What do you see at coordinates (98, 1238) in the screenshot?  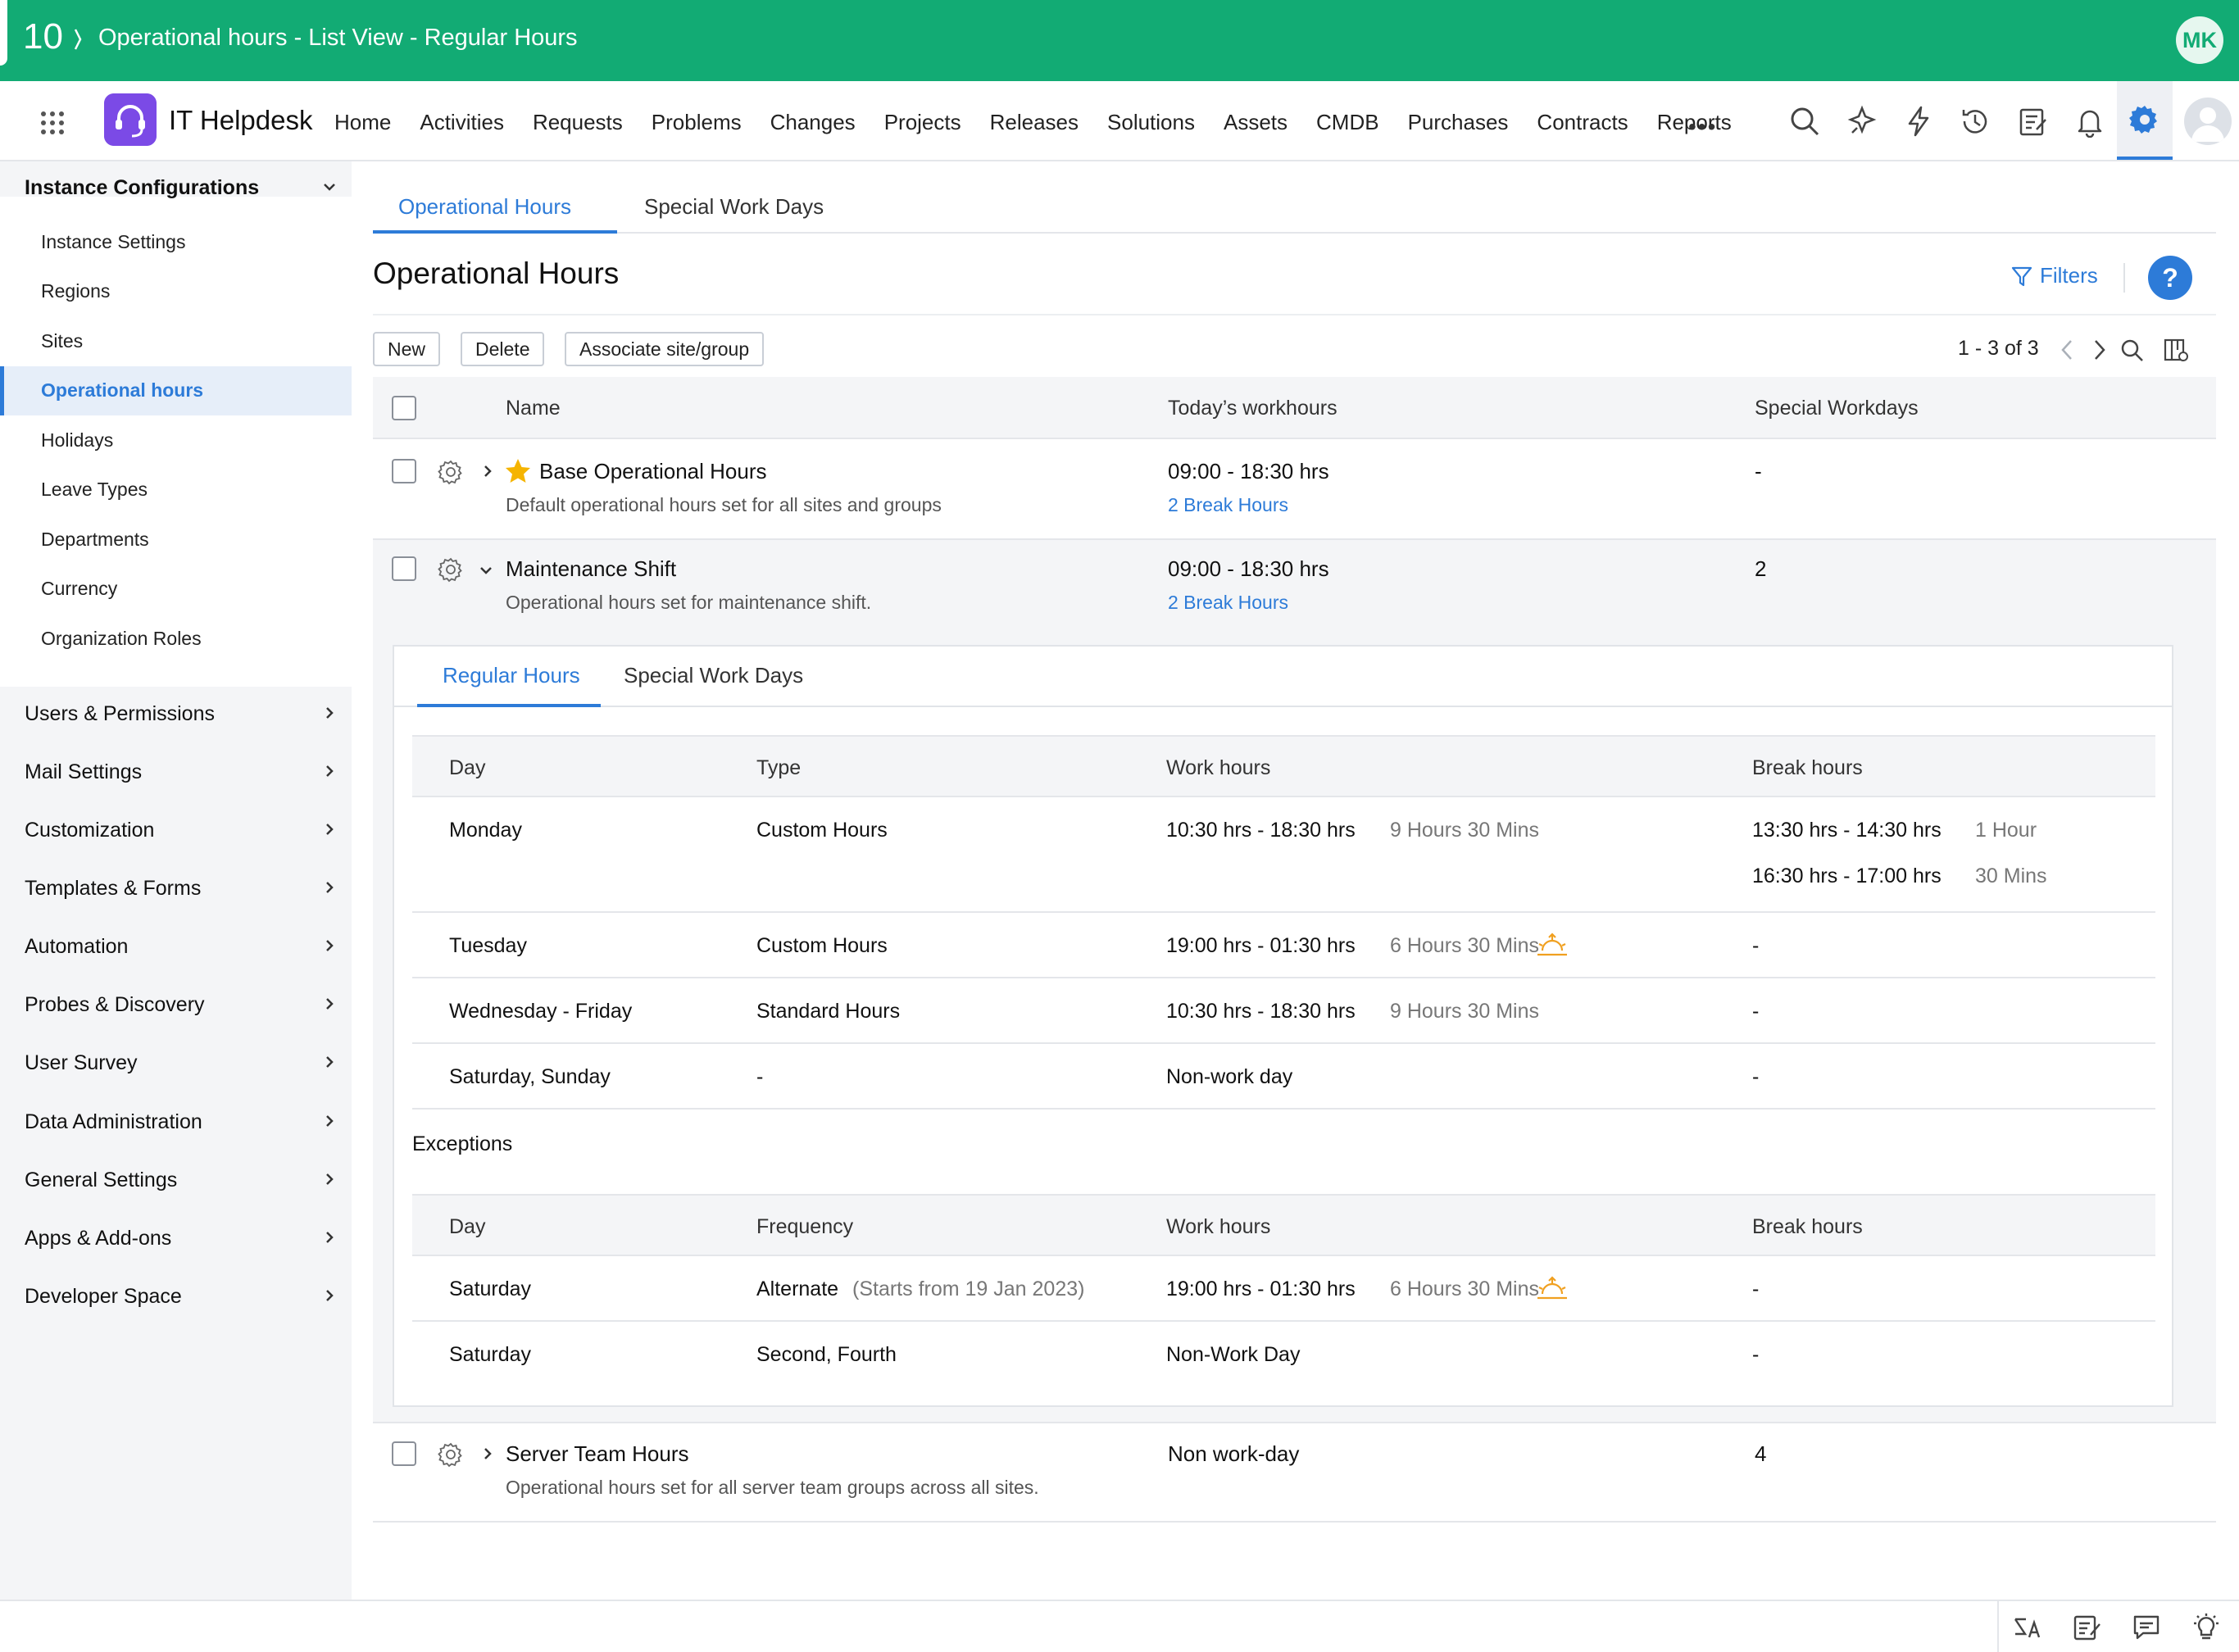 I see `sidebar-group-apps-addons: Apps & Add-ons` at bounding box center [98, 1238].